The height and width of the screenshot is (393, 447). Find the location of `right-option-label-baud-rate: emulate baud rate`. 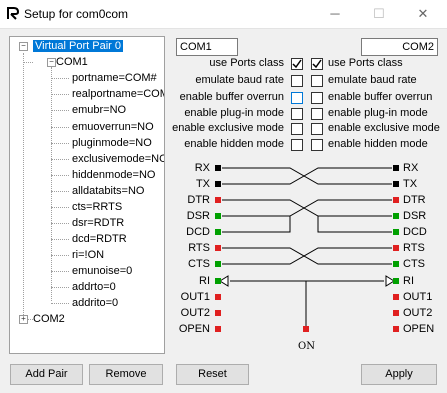

right-option-label-baud-rate: emulate baud rate is located at coordinates (372, 80).